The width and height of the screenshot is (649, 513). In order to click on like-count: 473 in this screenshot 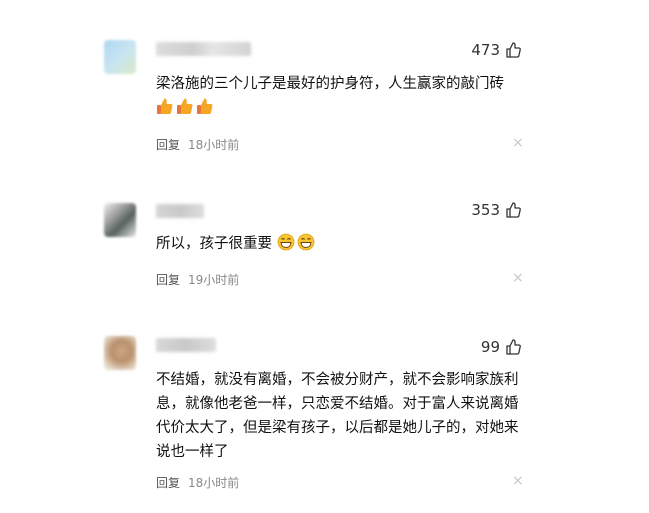, I will do `click(485, 50)`.